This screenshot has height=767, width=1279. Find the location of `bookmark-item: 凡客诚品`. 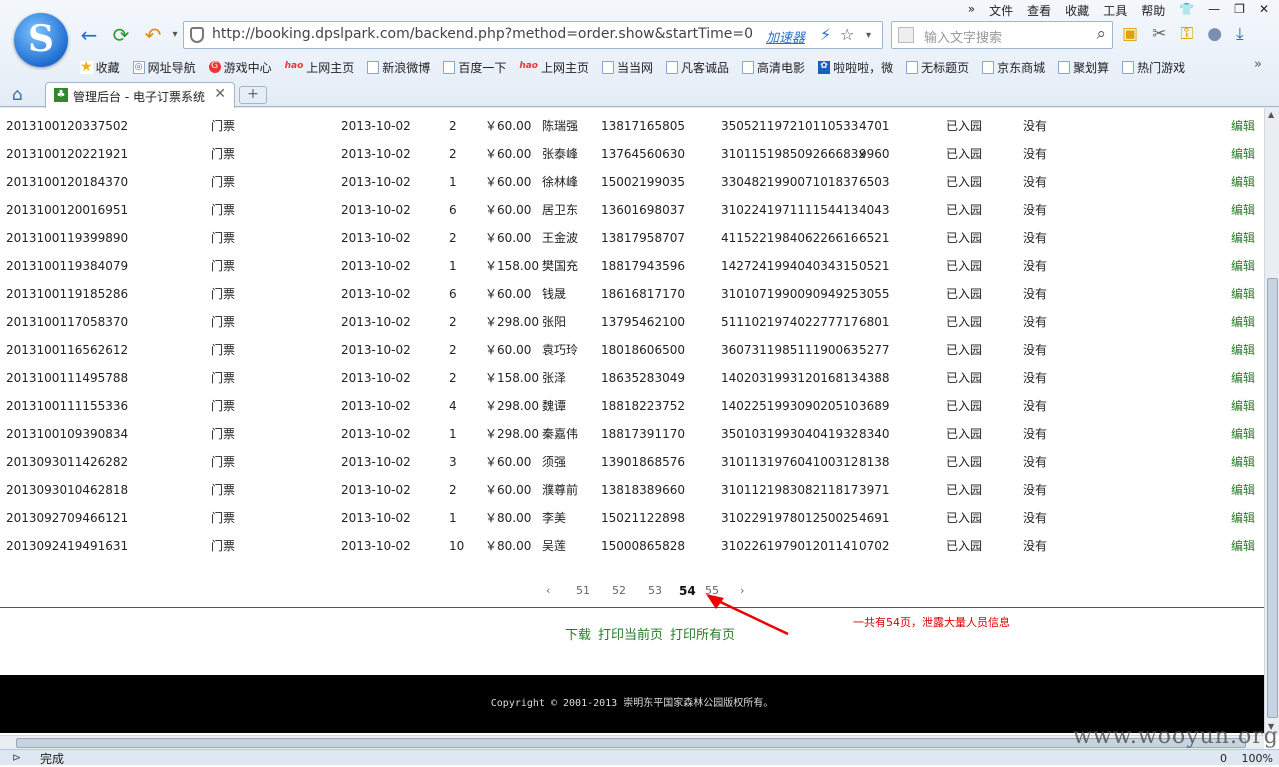

bookmark-item: 凡客诚品 is located at coordinates (704, 67).